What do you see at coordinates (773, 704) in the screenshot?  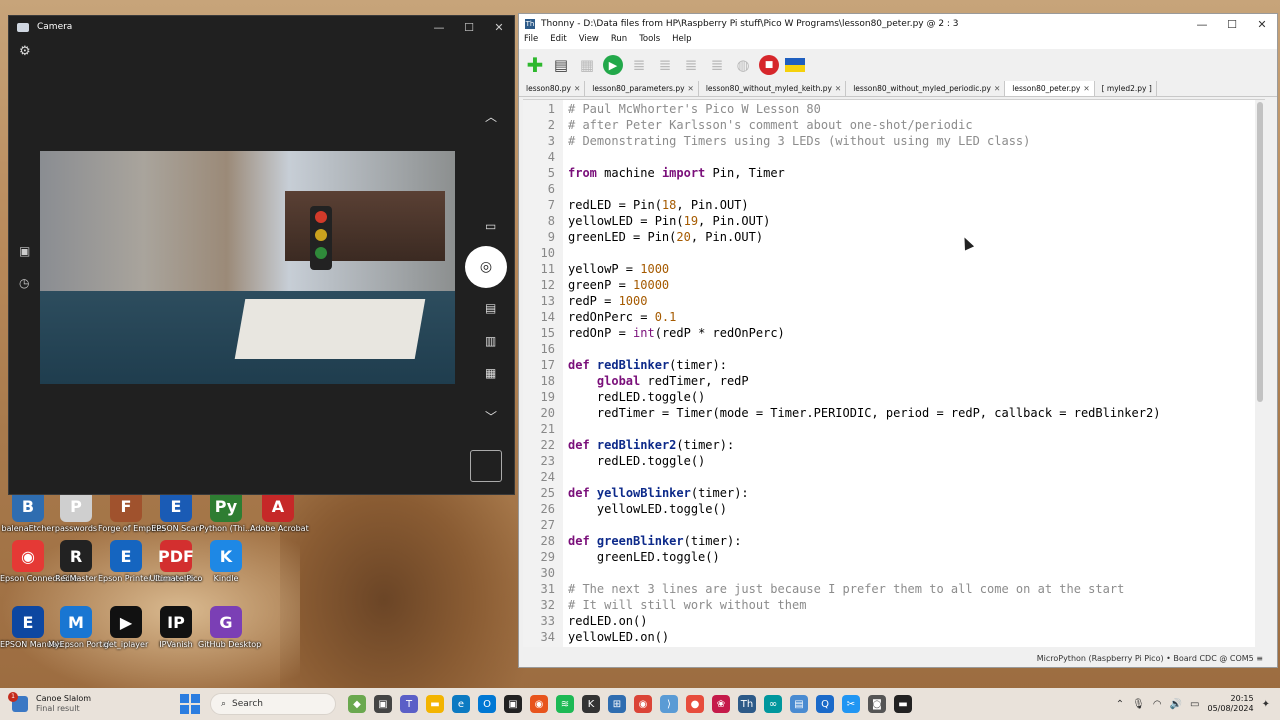 I see `arduino-icon: ∞` at bounding box center [773, 704].